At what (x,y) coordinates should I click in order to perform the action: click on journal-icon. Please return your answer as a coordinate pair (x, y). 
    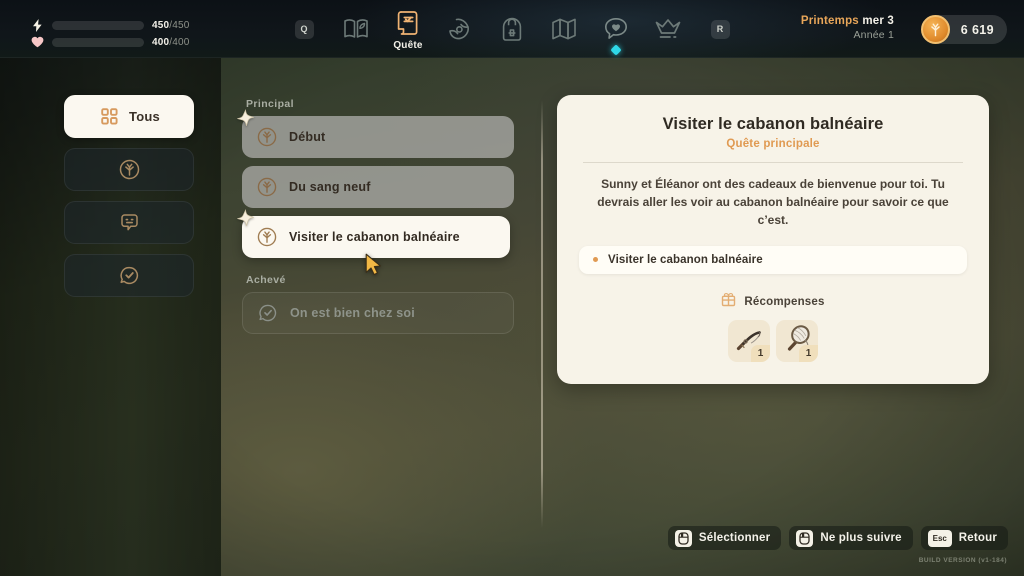
    Looking at the image, I should click on (356, 29).